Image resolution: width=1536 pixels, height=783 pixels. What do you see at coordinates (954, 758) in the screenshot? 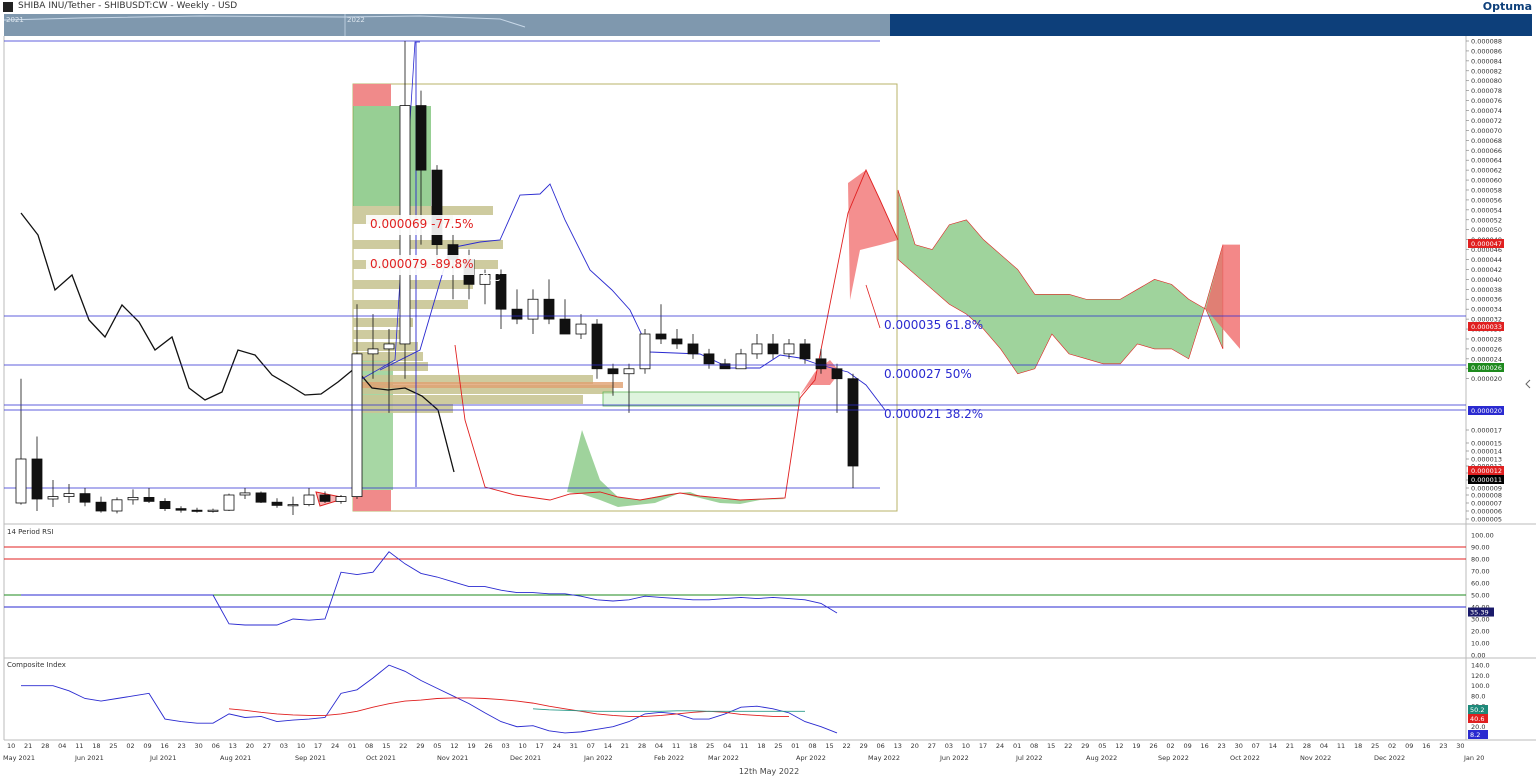
I see `time-month-label: Jun 2022` at bounding box center [954, 758].